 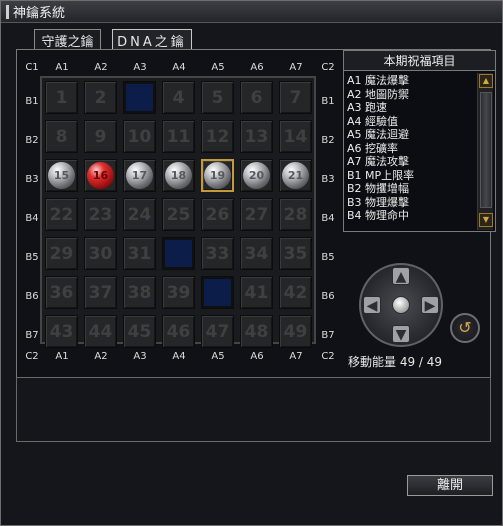 I want to click on board-cell: 9, so click(x=100, y=136).